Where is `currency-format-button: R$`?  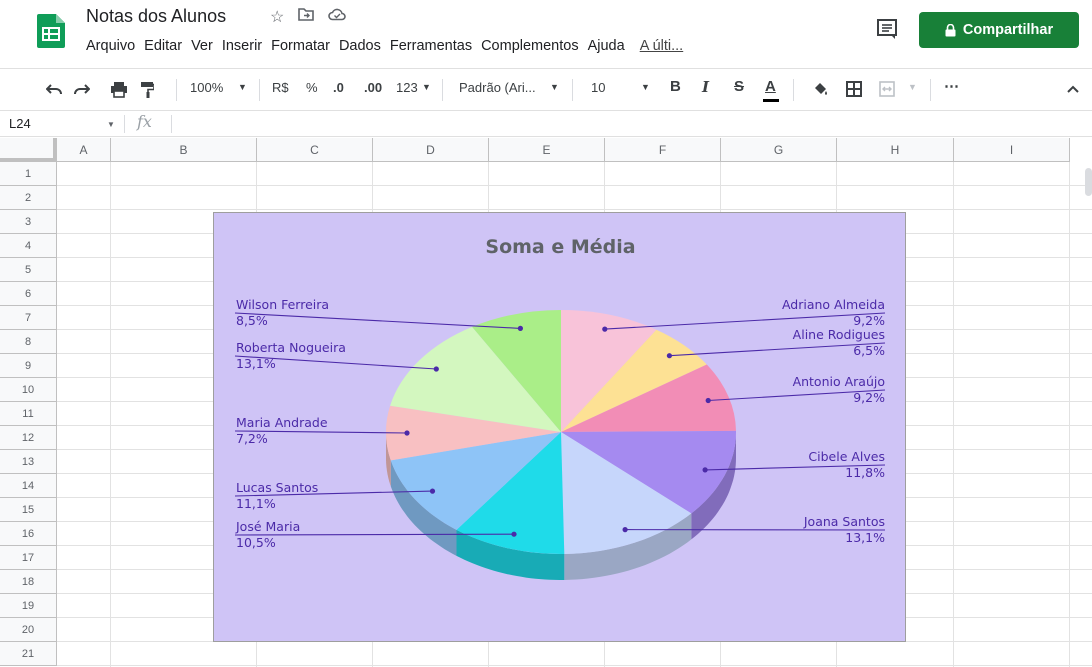 currency-format-button: R$ is located at coordinates (280, 87).